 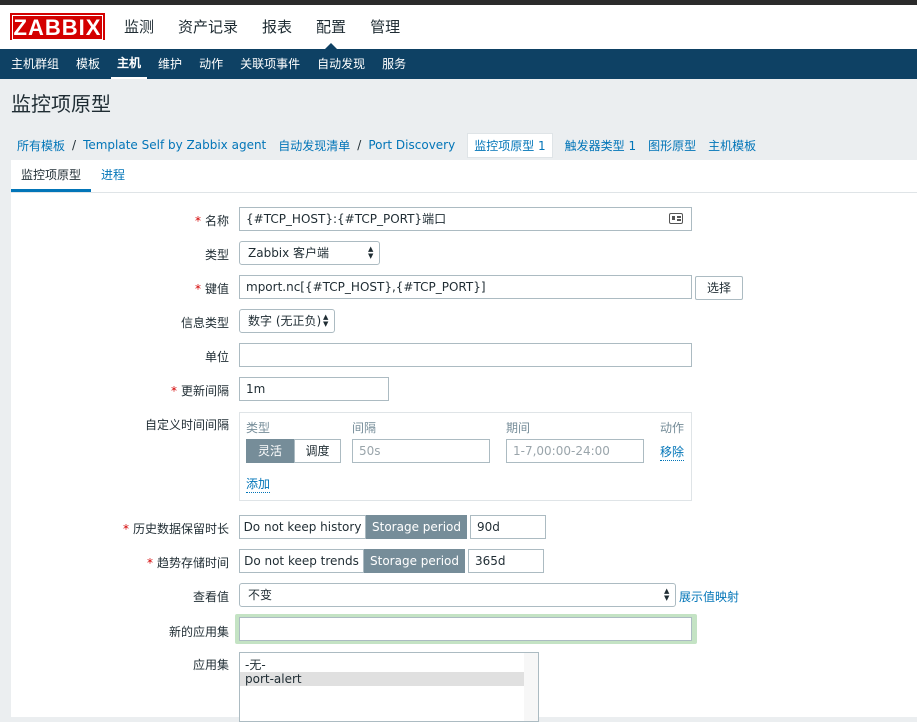 What do you see at coordinates (210, 665) in the screenshot?
I see `applications-label: 应用集` at bounding box center [210, 665].